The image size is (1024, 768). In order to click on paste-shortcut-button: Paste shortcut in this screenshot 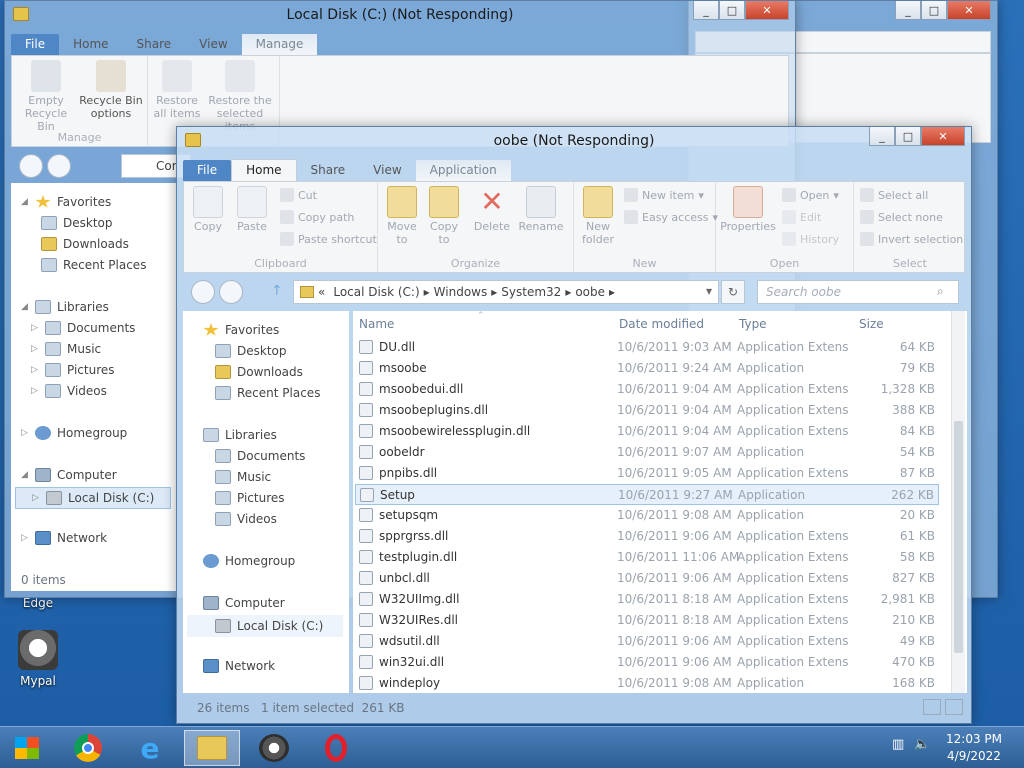, I will do `click(328, 239)`.